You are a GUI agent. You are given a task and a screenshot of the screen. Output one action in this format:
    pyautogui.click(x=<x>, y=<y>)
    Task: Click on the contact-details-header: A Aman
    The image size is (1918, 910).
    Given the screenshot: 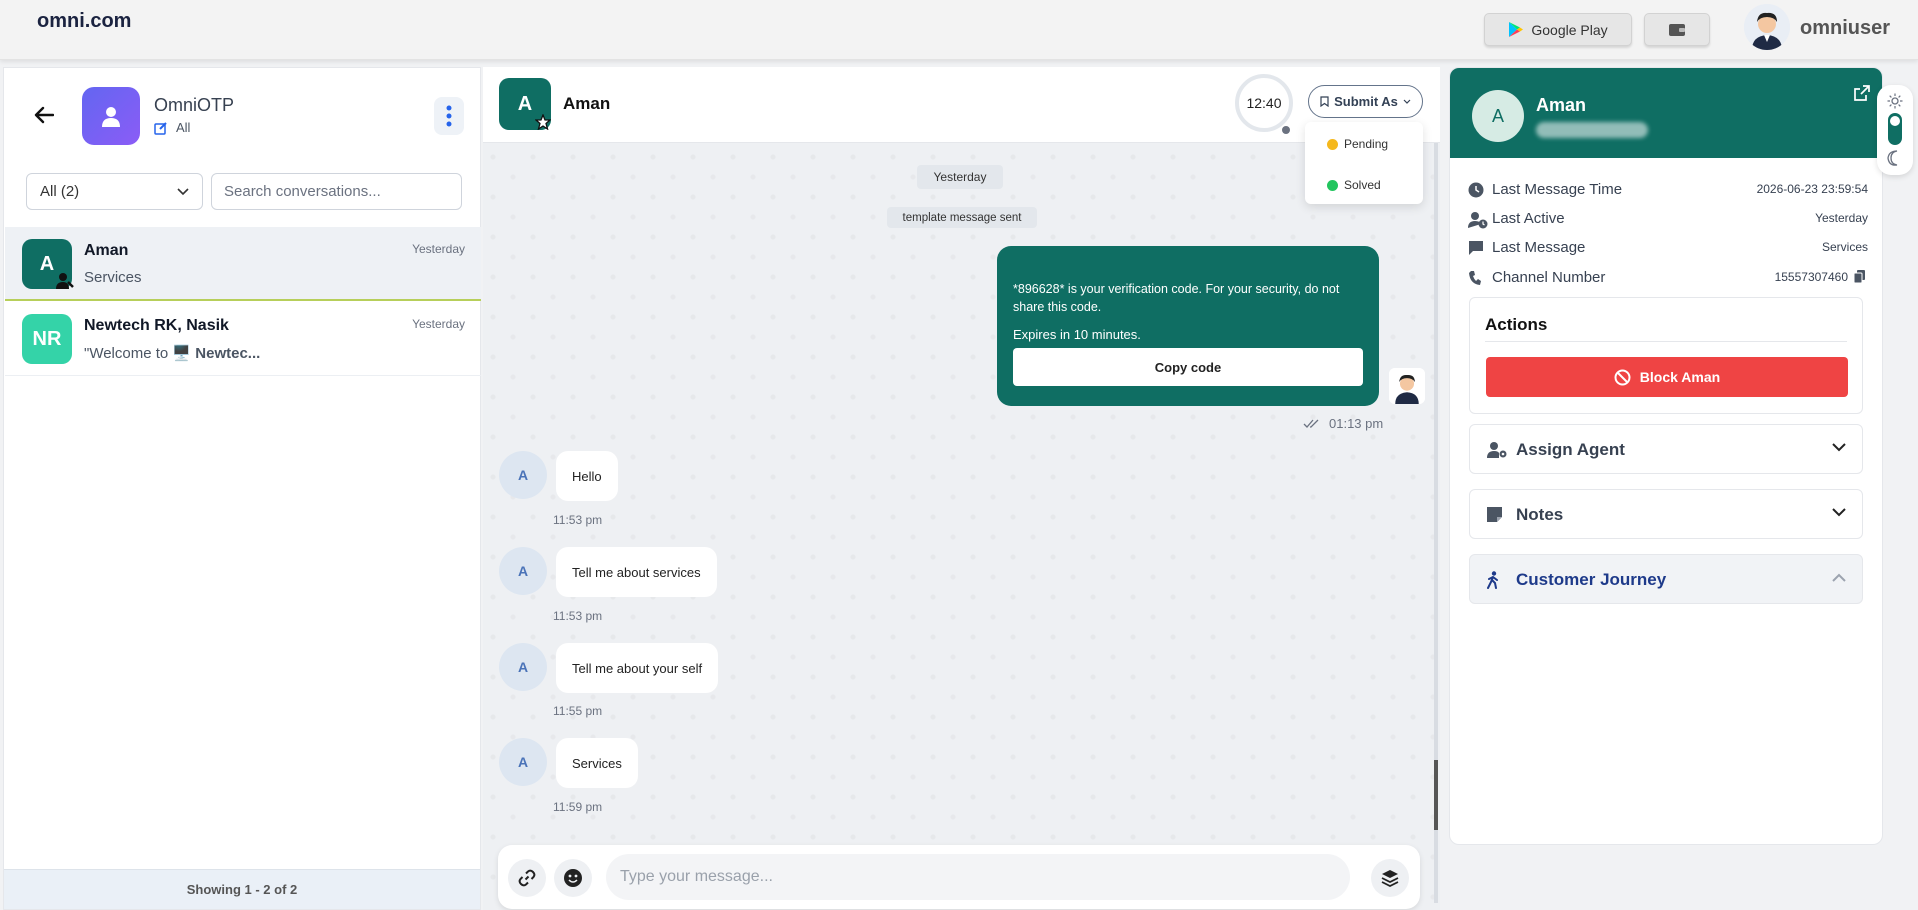 What is the action you would take?
    pyautogui.click(x=1666, y=113)
    